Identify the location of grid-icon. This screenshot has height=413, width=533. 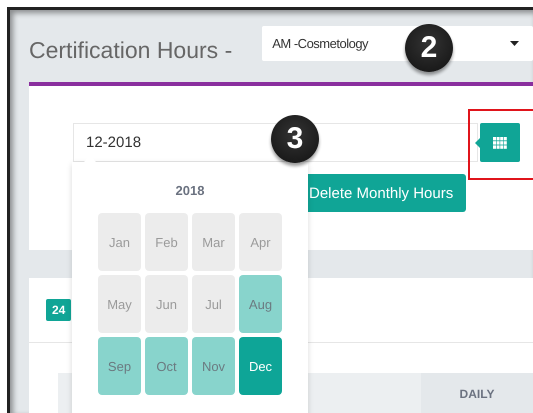
(500, 142).